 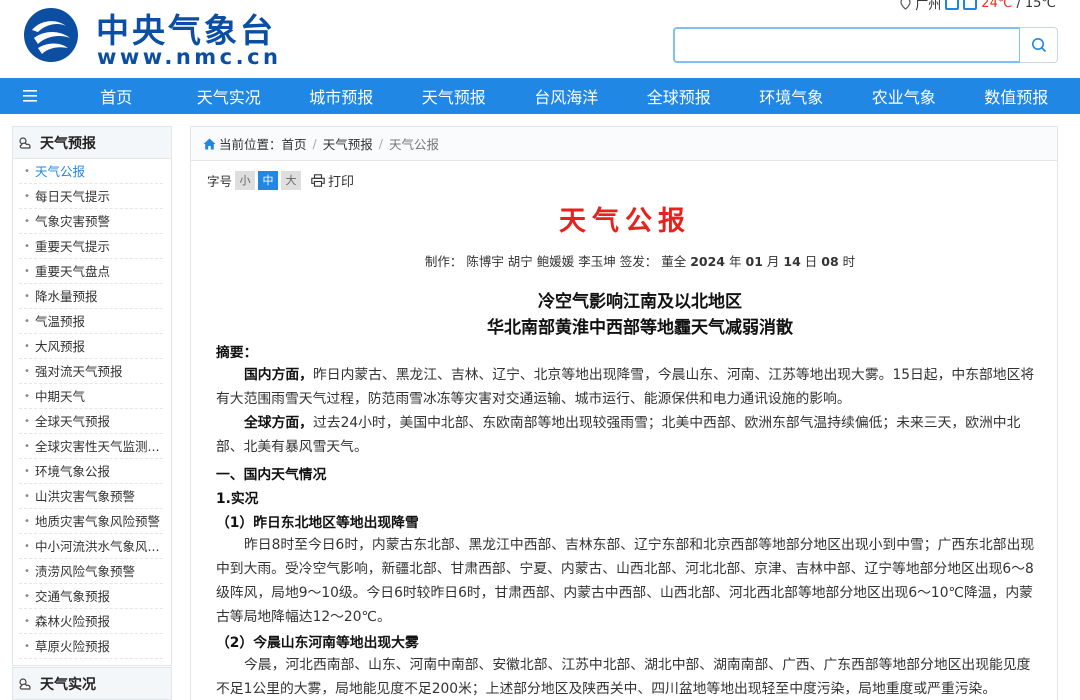 I want to click on meta-day: 14, so click(x=792, y=261).